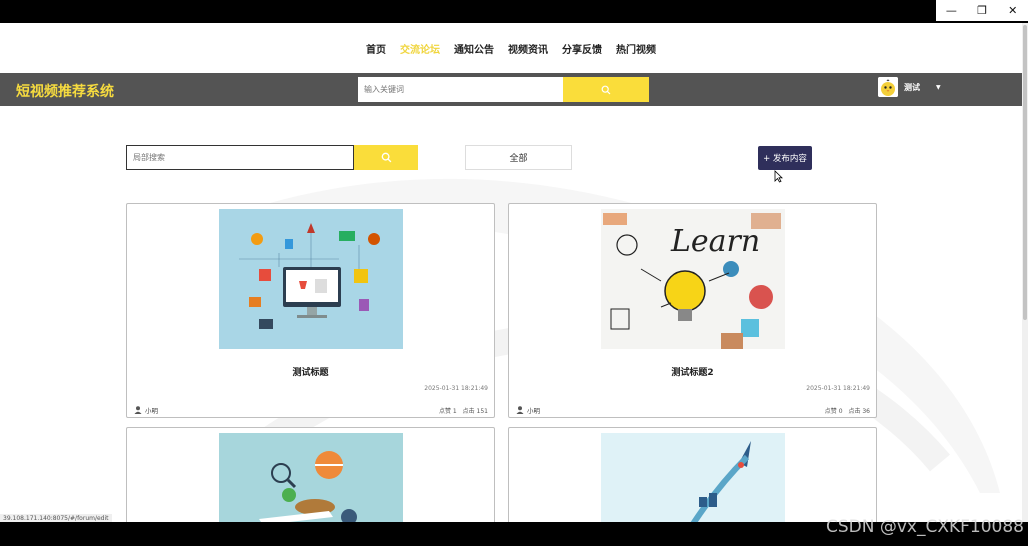  I want to click on svg-text: Learn, so click(715, 241).